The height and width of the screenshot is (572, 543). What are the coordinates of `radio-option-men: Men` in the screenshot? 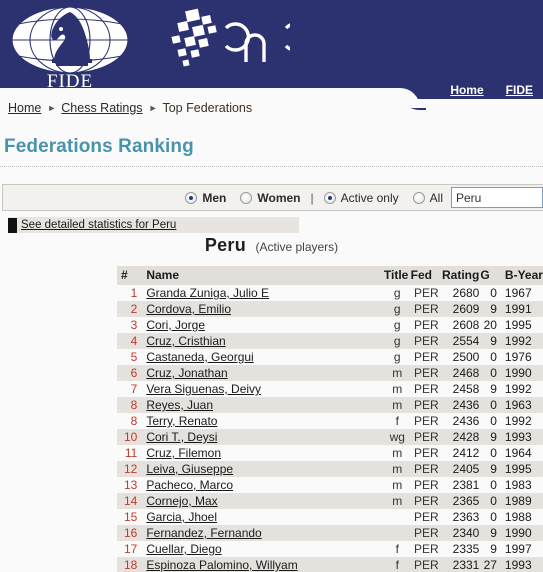 It's located at (205, 198).